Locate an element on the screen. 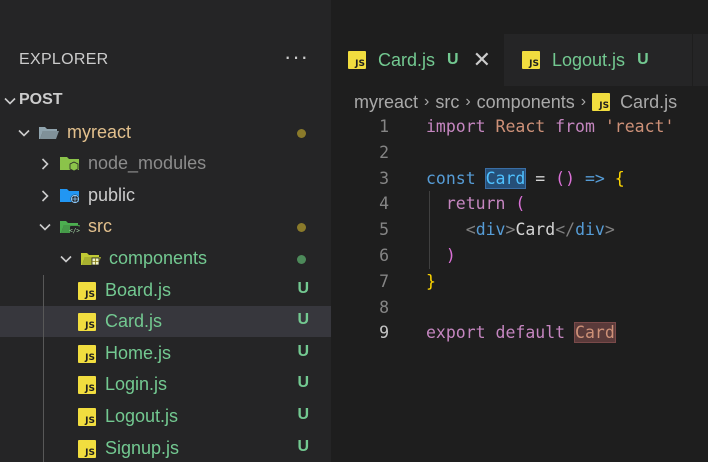 The height and width of the screenshot is (462, 708). code-token: export is located at coordinates (456, 333).